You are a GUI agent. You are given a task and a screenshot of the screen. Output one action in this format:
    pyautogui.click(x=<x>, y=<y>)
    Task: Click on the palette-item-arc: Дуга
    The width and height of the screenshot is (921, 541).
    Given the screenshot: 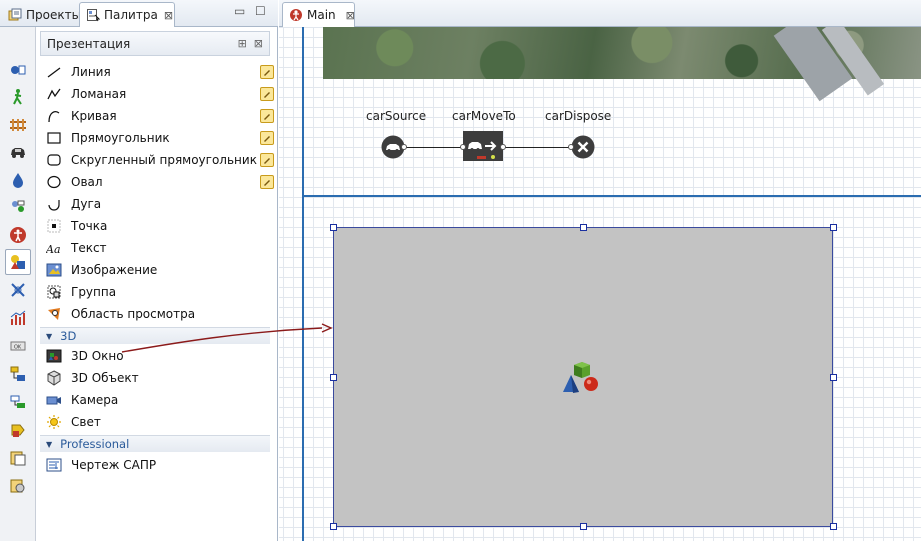 What is the action you would take?
    pyautogui.click(x=158, y=204)
    